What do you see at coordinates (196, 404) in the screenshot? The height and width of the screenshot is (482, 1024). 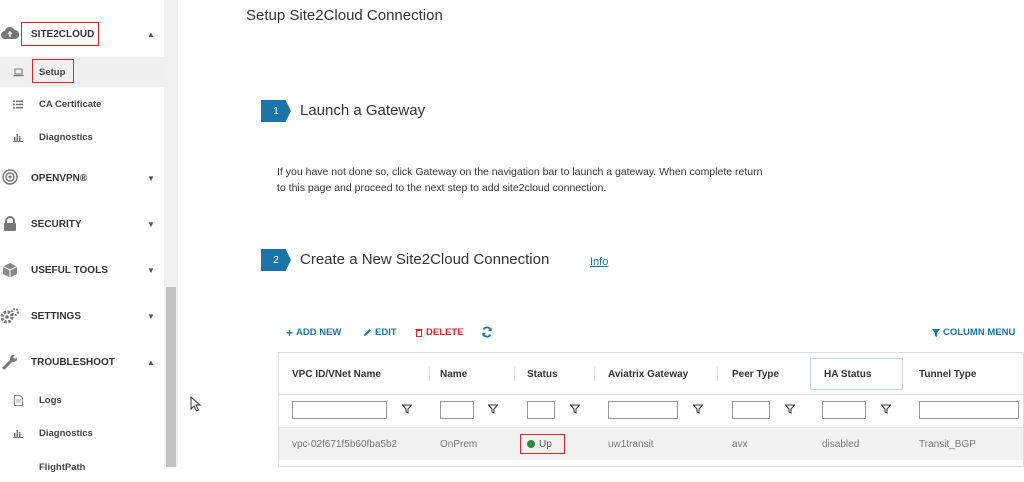 I see `mouse-cursor-icon` at bounding box center [196, 404].